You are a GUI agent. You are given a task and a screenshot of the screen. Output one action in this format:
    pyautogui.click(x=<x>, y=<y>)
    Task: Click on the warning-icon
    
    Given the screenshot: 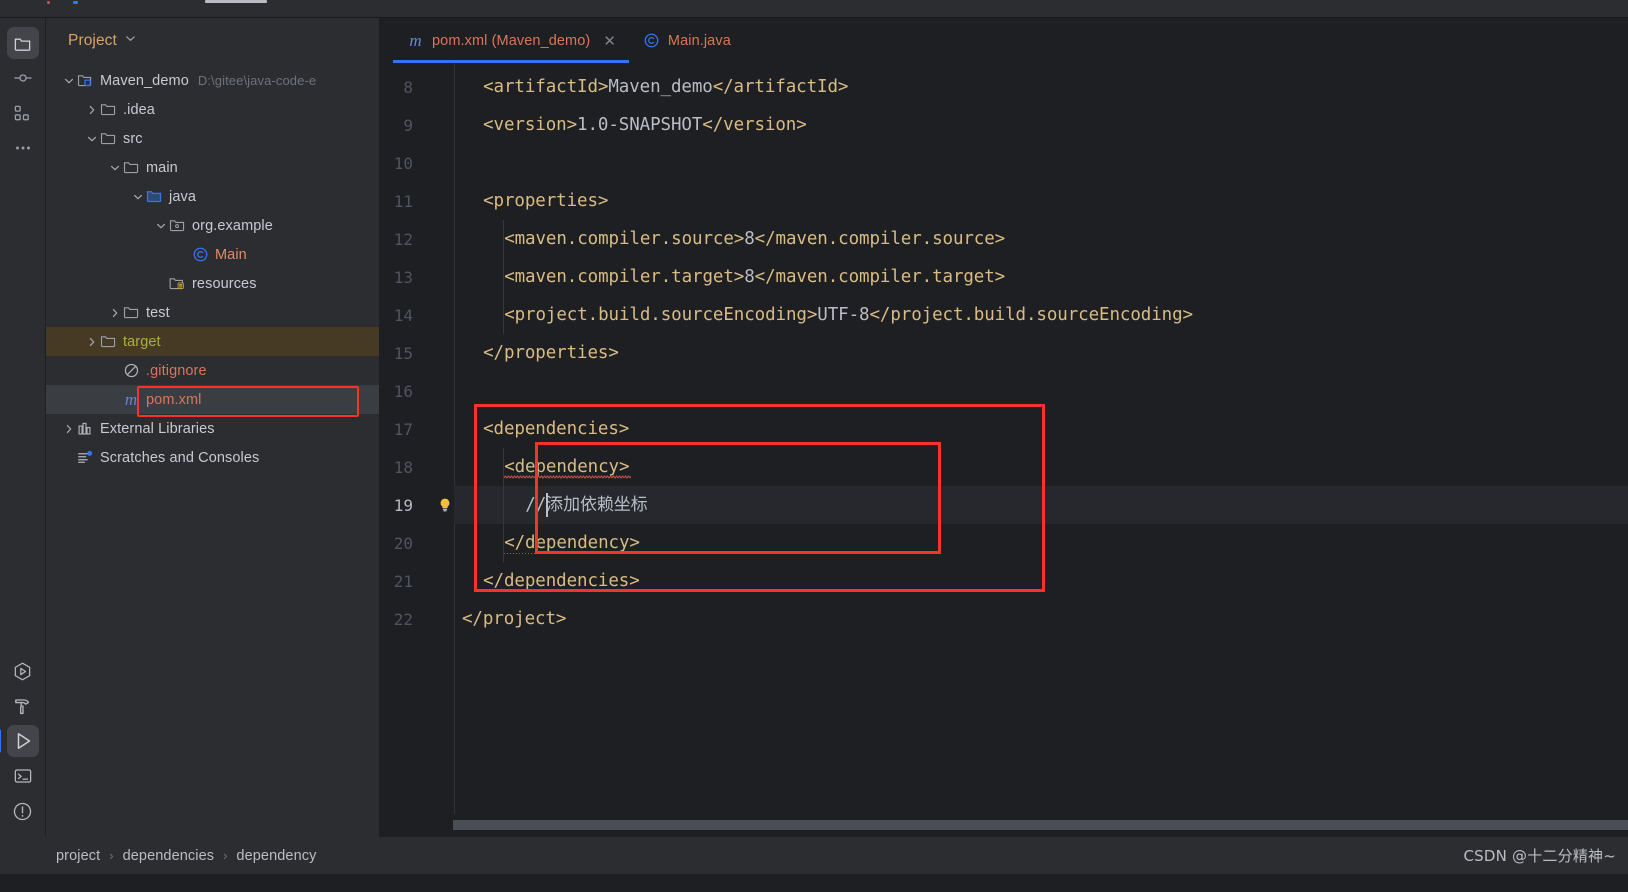 What is the action you would take?
    pyautogui.click(x=22, y=811)
    